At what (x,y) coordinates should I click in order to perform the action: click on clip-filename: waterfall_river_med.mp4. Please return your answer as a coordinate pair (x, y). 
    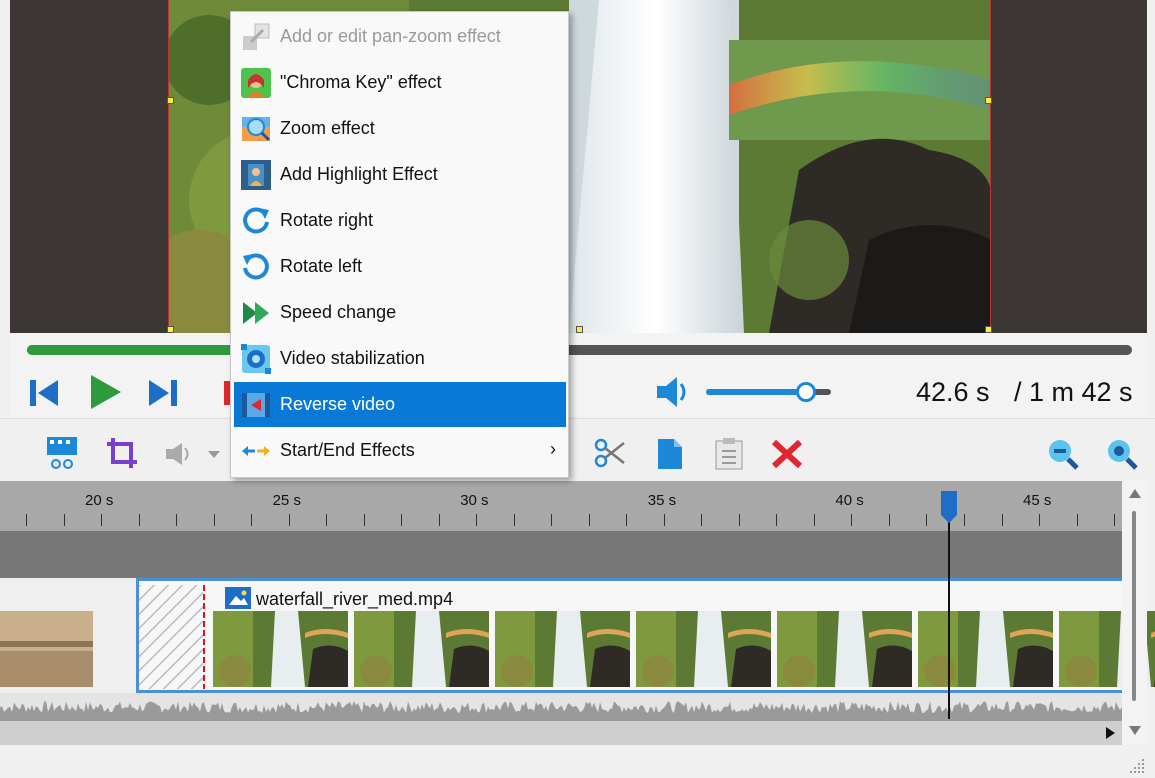
    Looking at the image, I should click on (355, 599).